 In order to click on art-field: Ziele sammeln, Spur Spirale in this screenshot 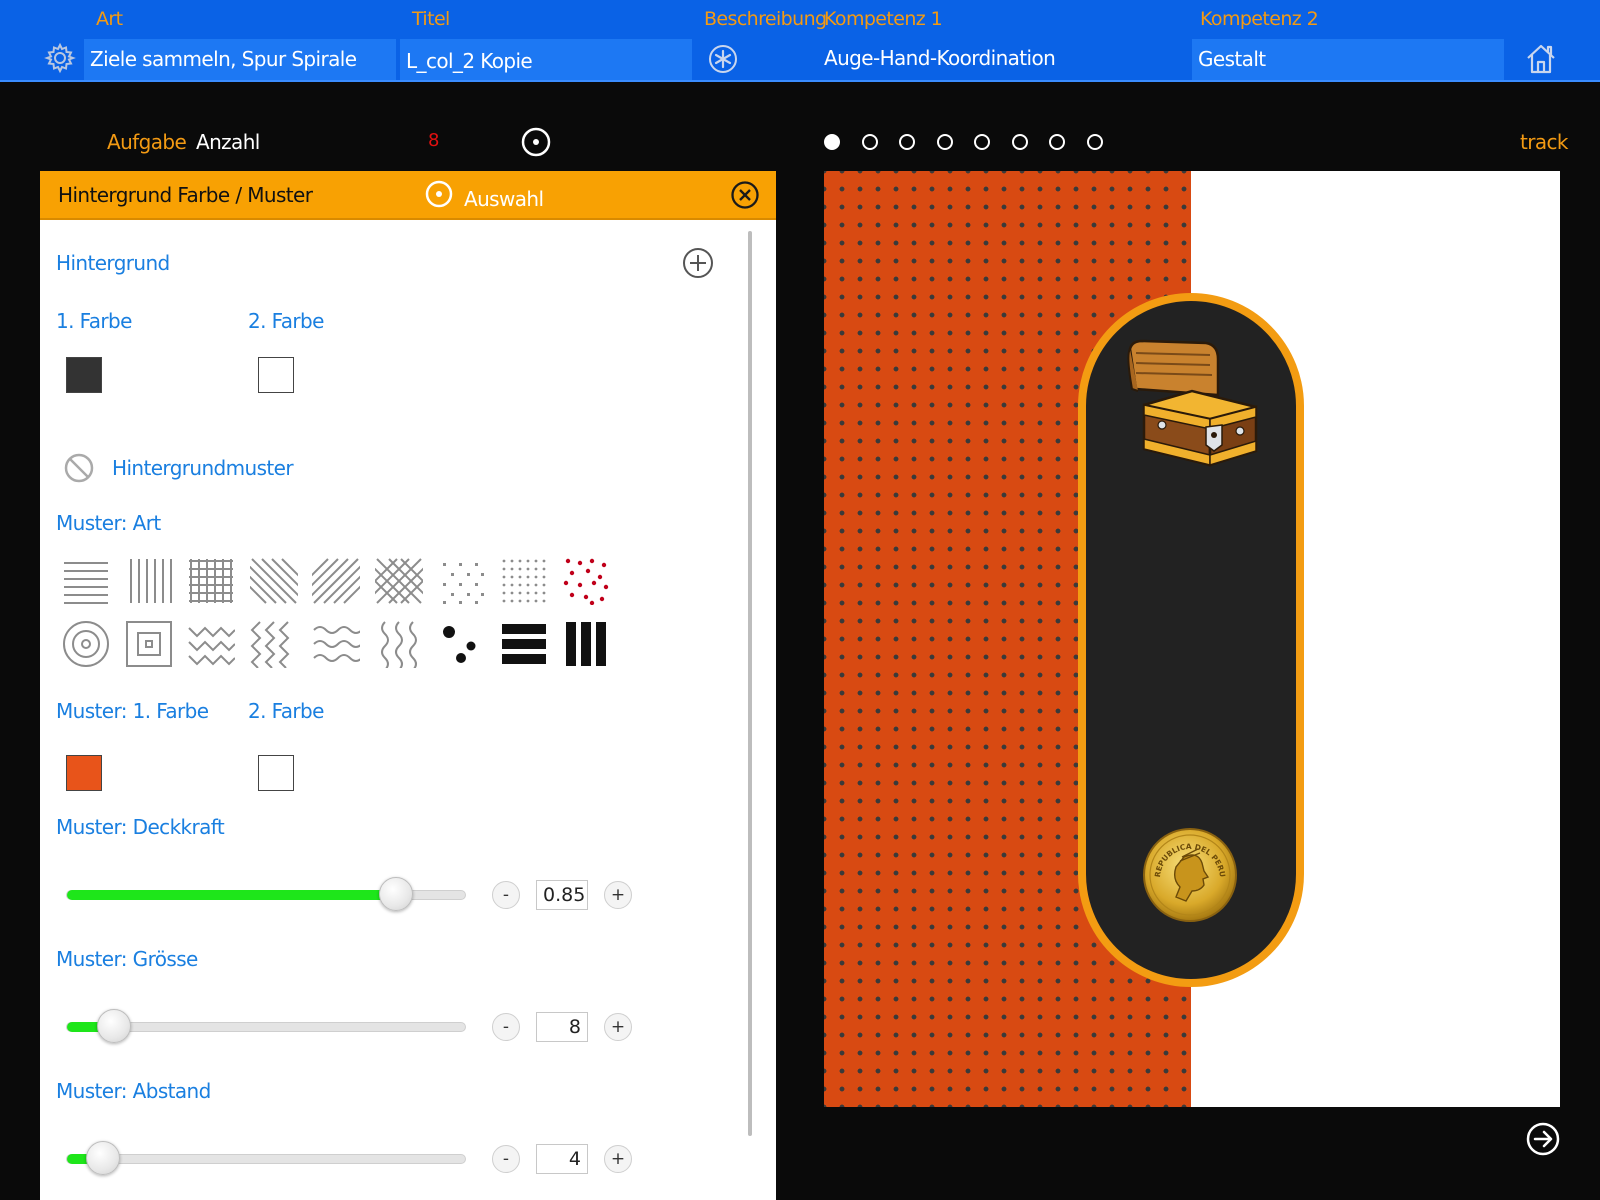, I will do `click(240, 59)`.